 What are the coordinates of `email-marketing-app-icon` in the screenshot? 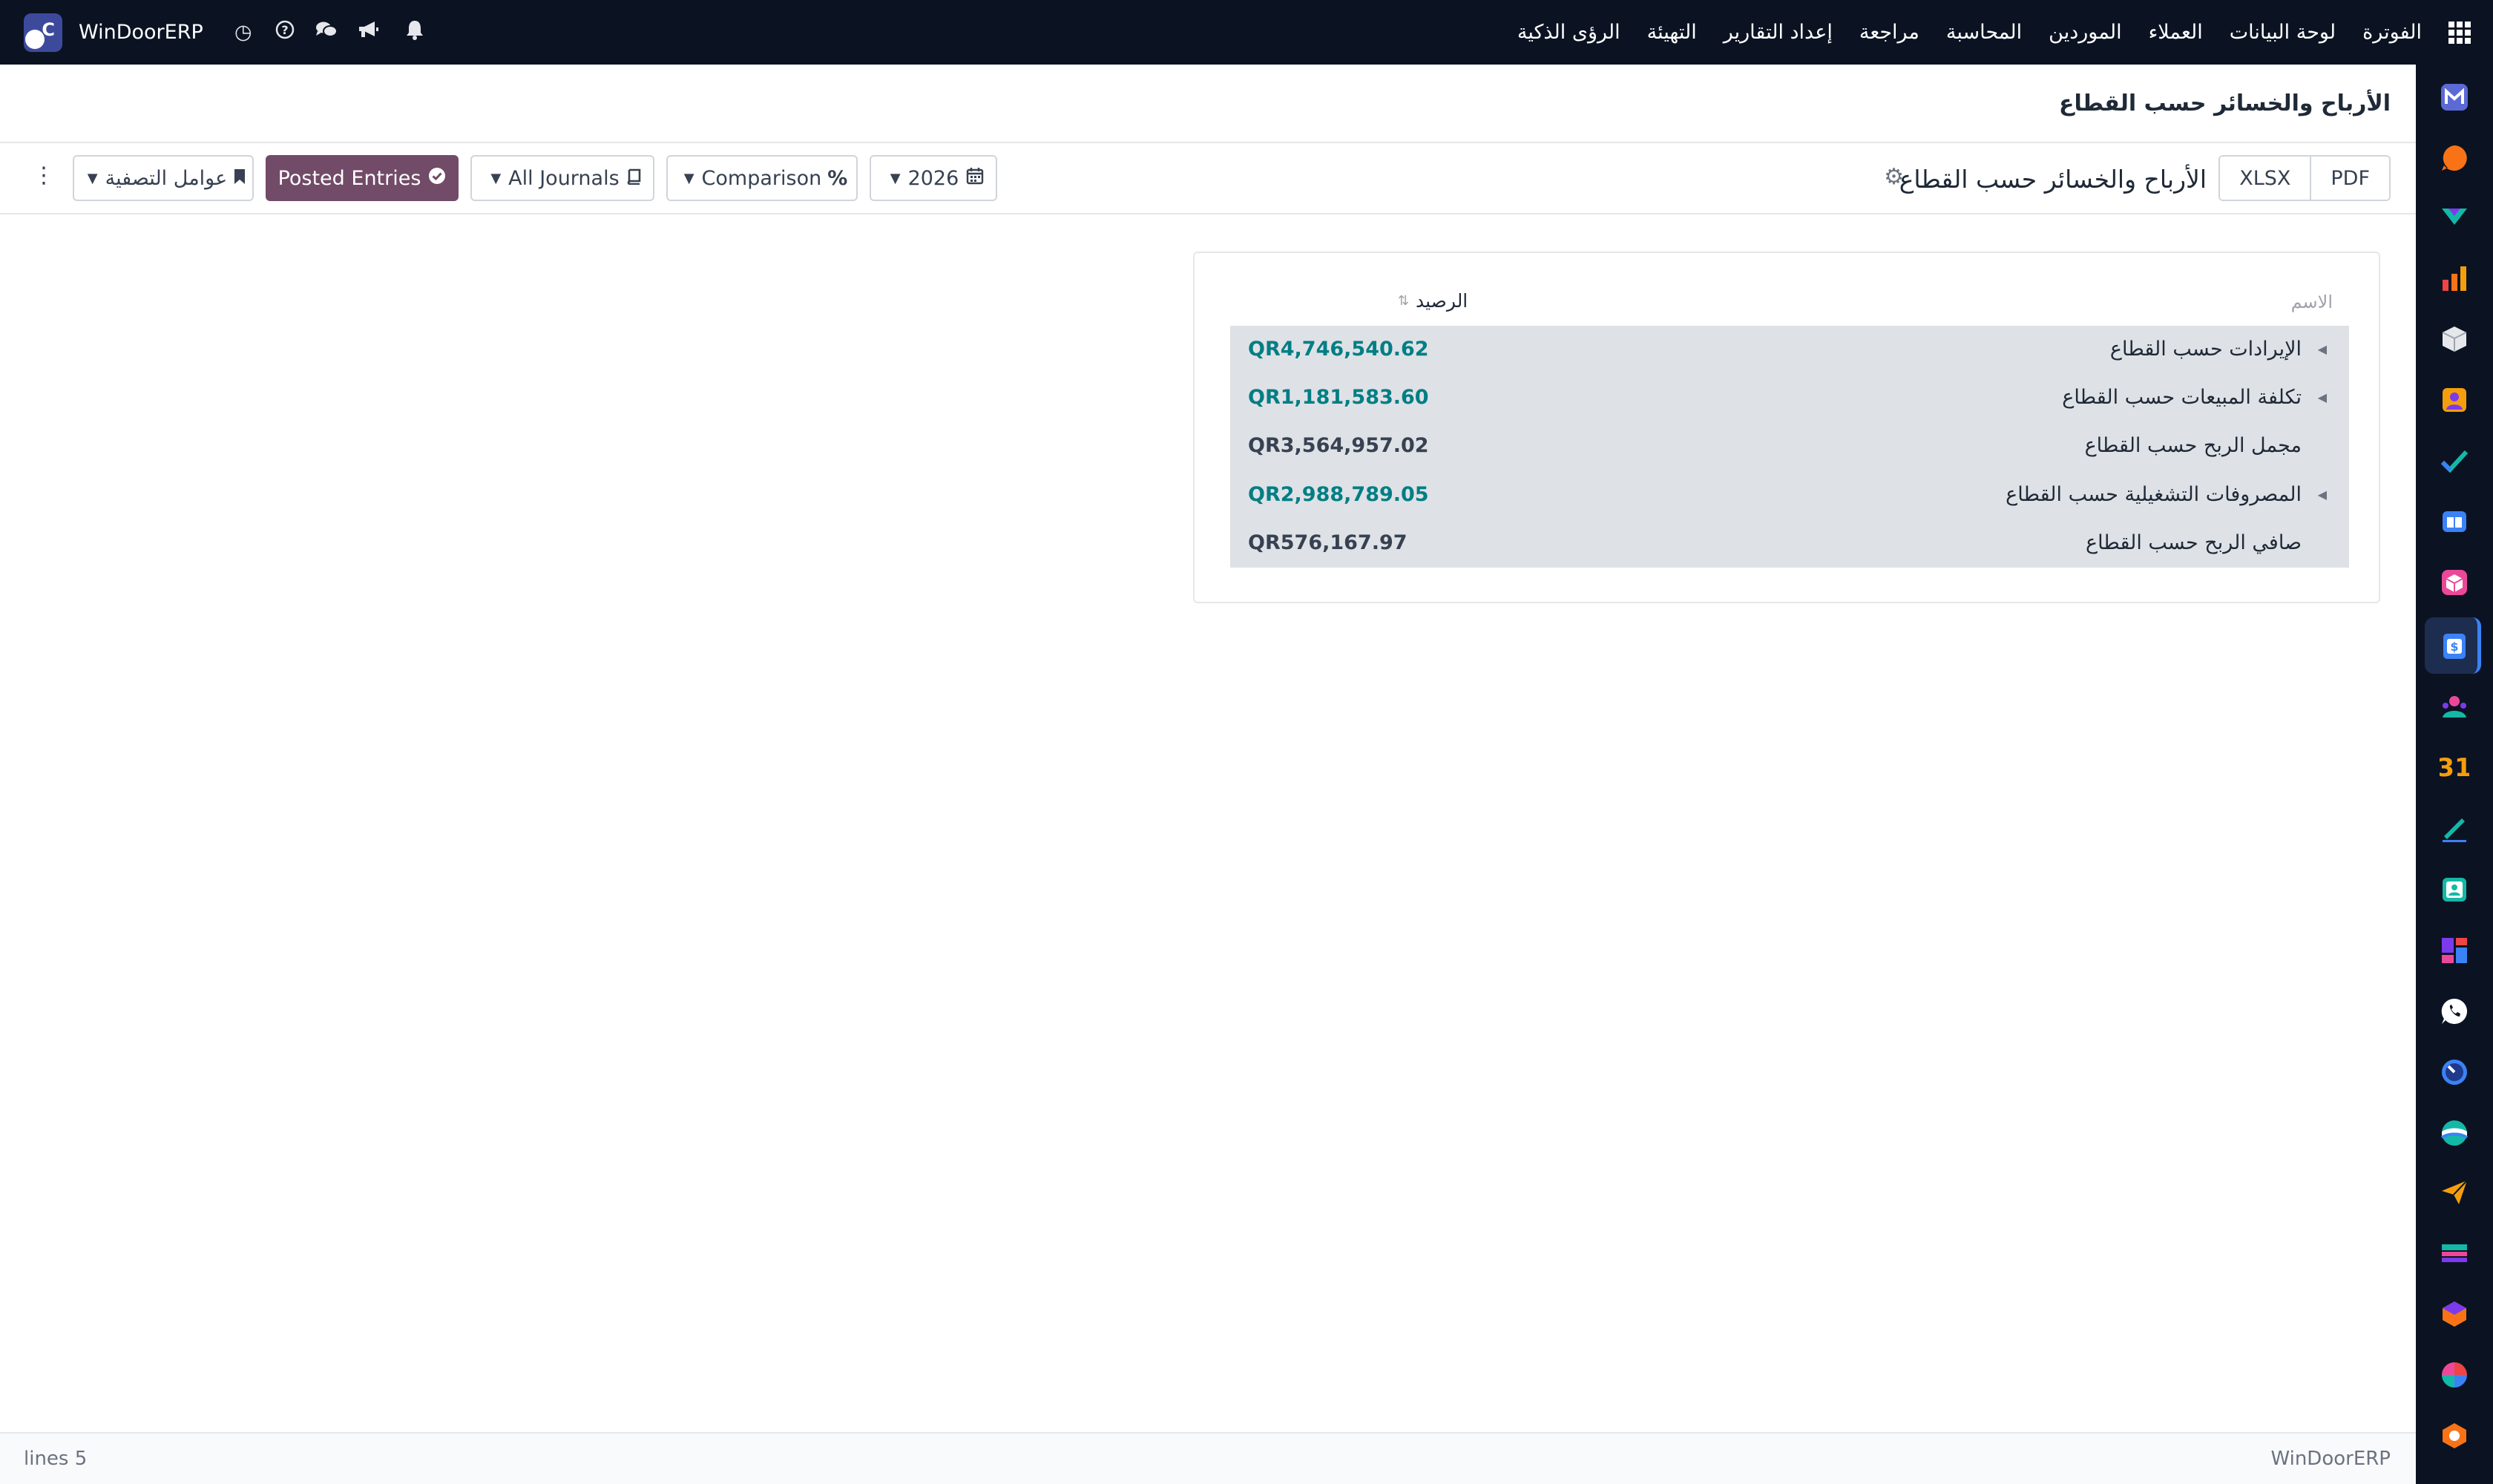 It's located at (2454, 1192).